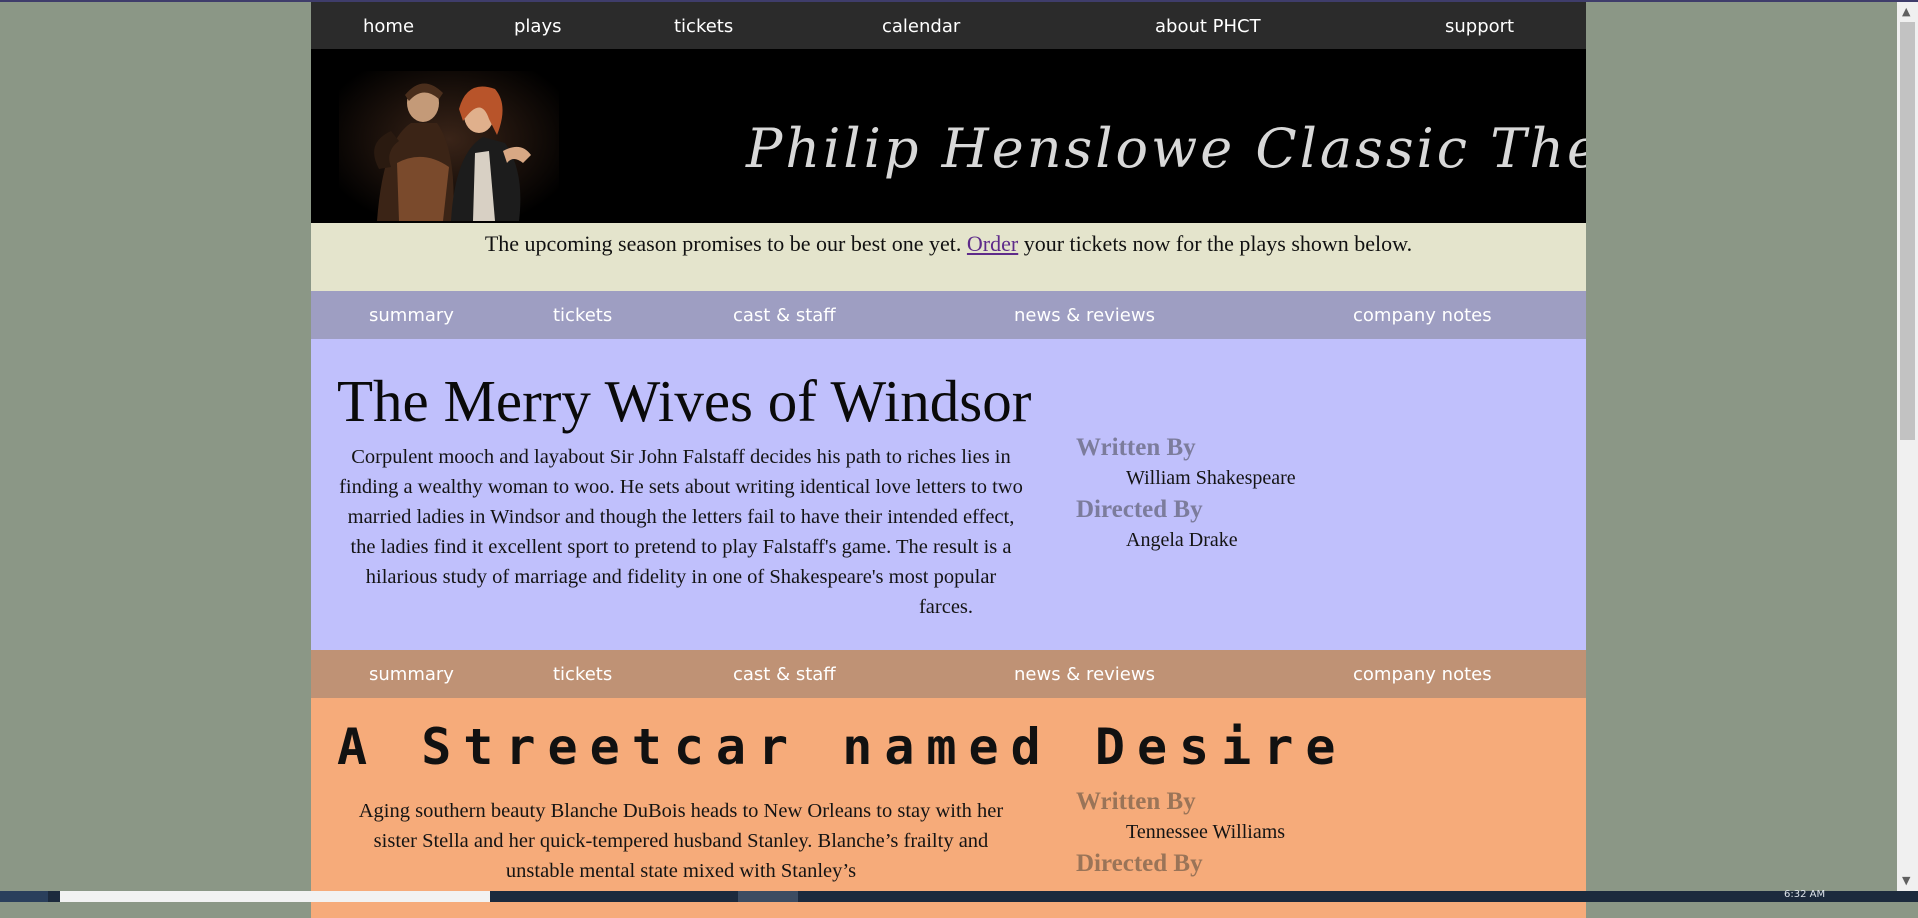 This screenshot has height=918, width=1918. I want to click on nav-plays-link: plays, so click(538, 26).